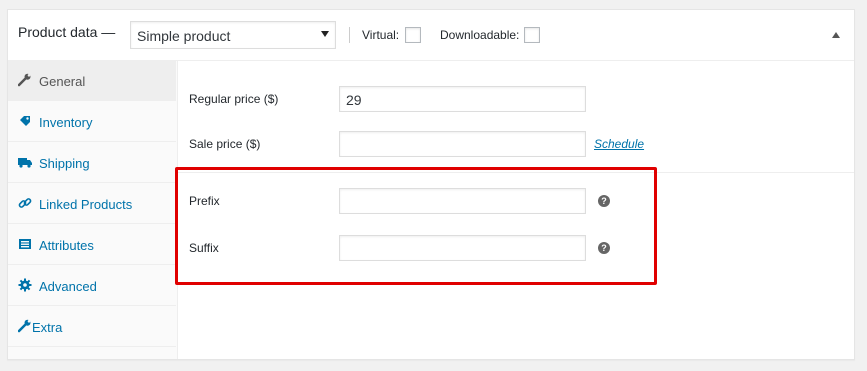 The width and height of the screenshot is (867, 371). Describe the element at coordinates (68, 286) in the screenshot. I see `tab-label: Advanced` at that location.